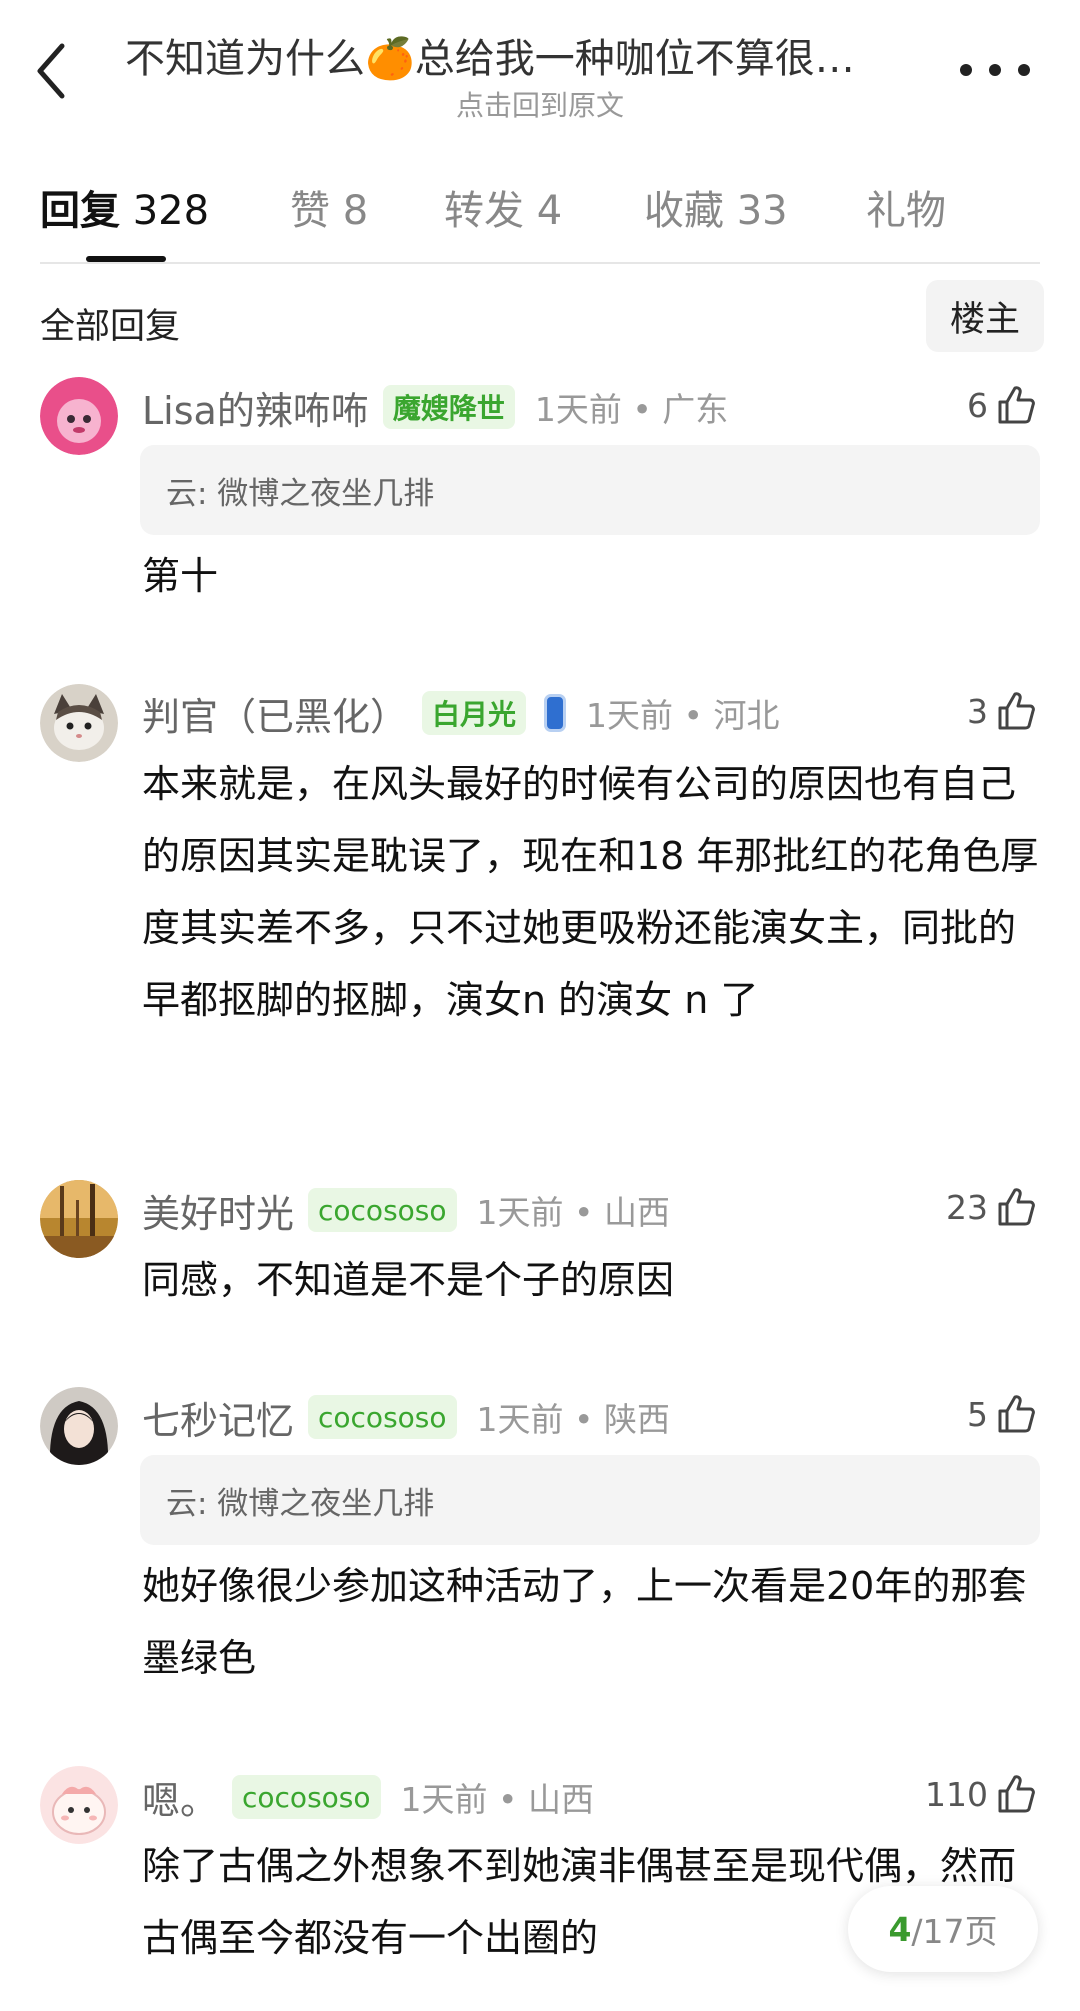 The width and height of the screenshot is (1080, 2011). I want to click on comment-meta: 七秒记忆 cocososo 1天前 • 陕西, so click(406, 1417).